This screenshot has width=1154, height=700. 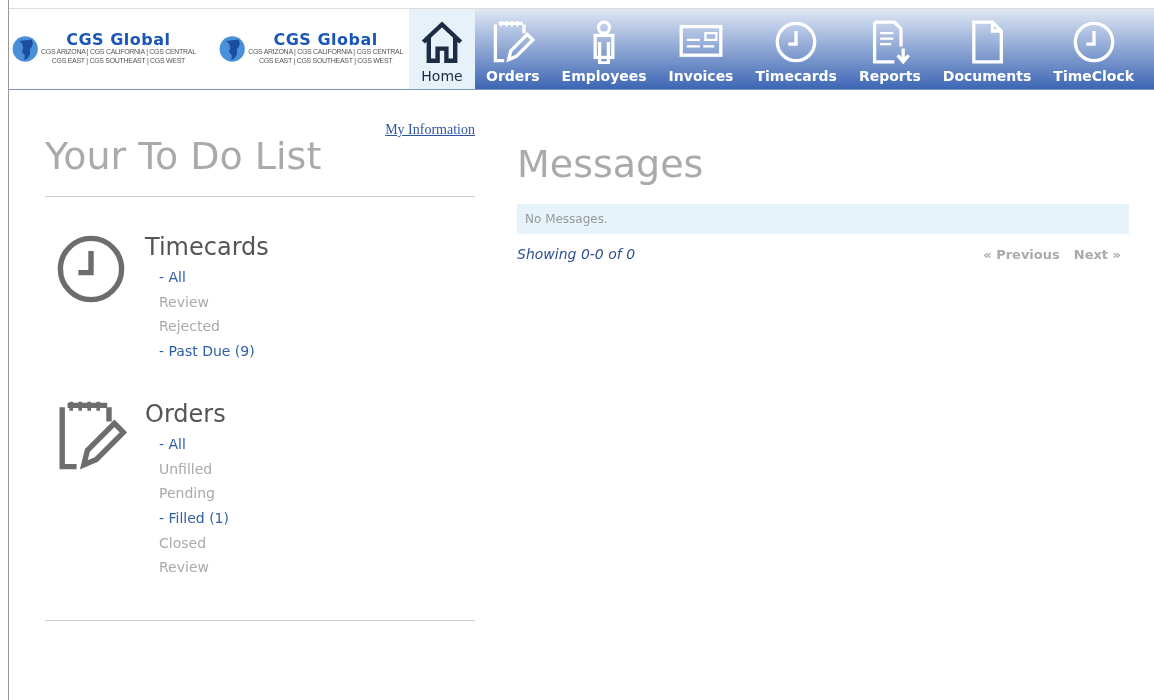 What do you see at coordinates (576, 254) in the screenshot?
I see `showing-count: Showing 0-0 of 0` at bounding box center [576, 254].